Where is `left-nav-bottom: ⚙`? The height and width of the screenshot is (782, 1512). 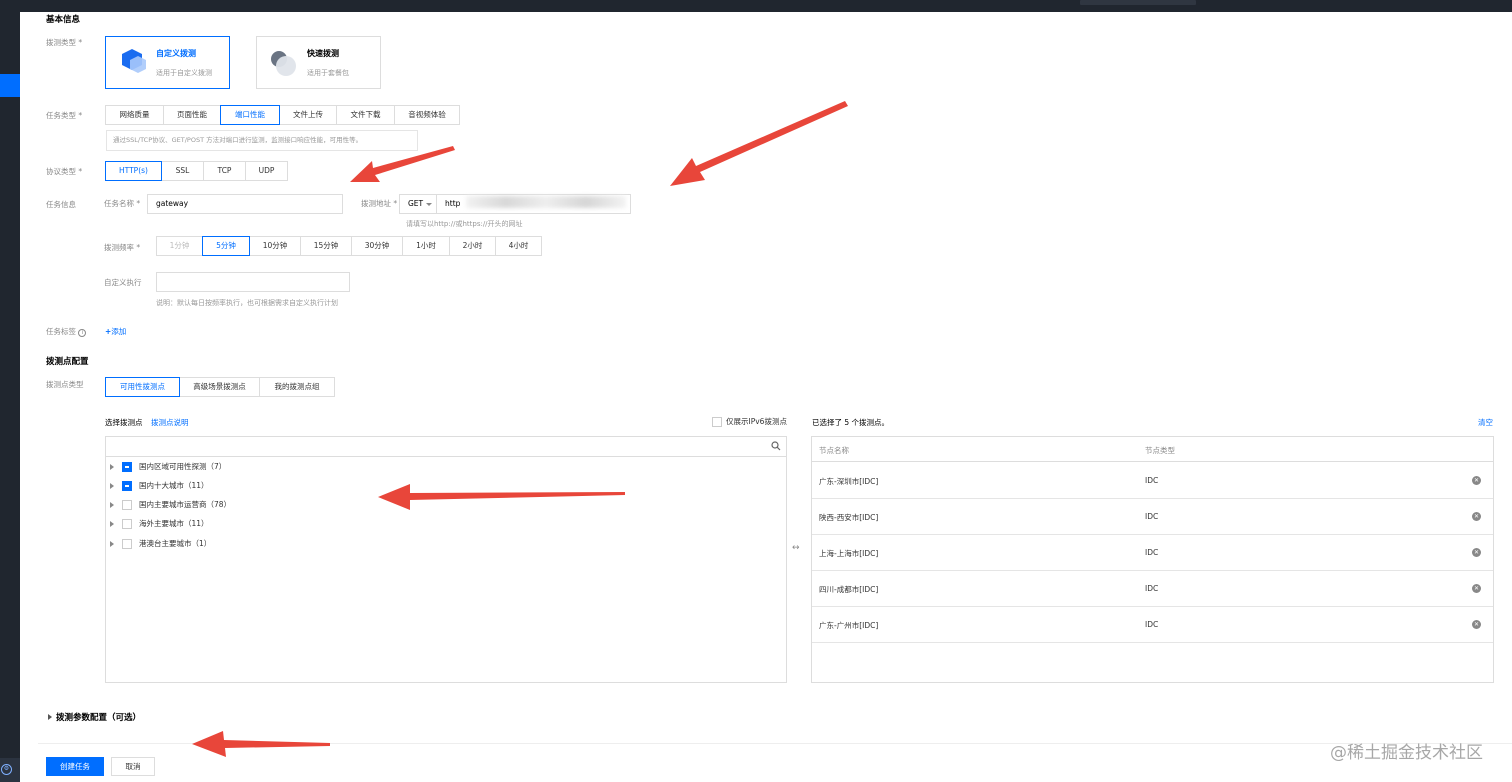
left-nav-bottom: ⚙ is located at coordinates (10, 770).